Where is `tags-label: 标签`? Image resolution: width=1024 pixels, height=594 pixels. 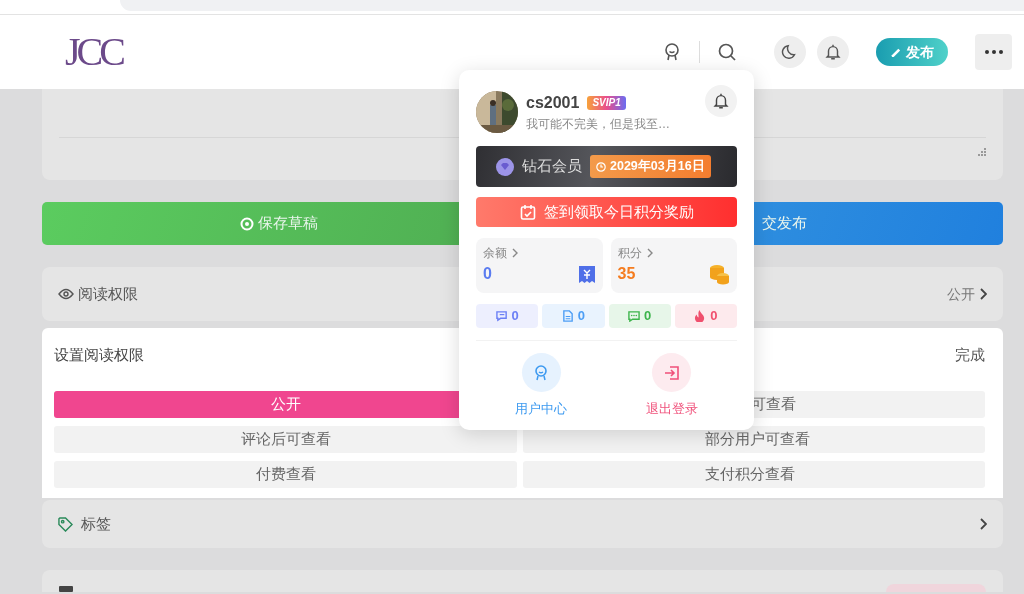
tags-label: 标签 is located at coordinates (96, 523).